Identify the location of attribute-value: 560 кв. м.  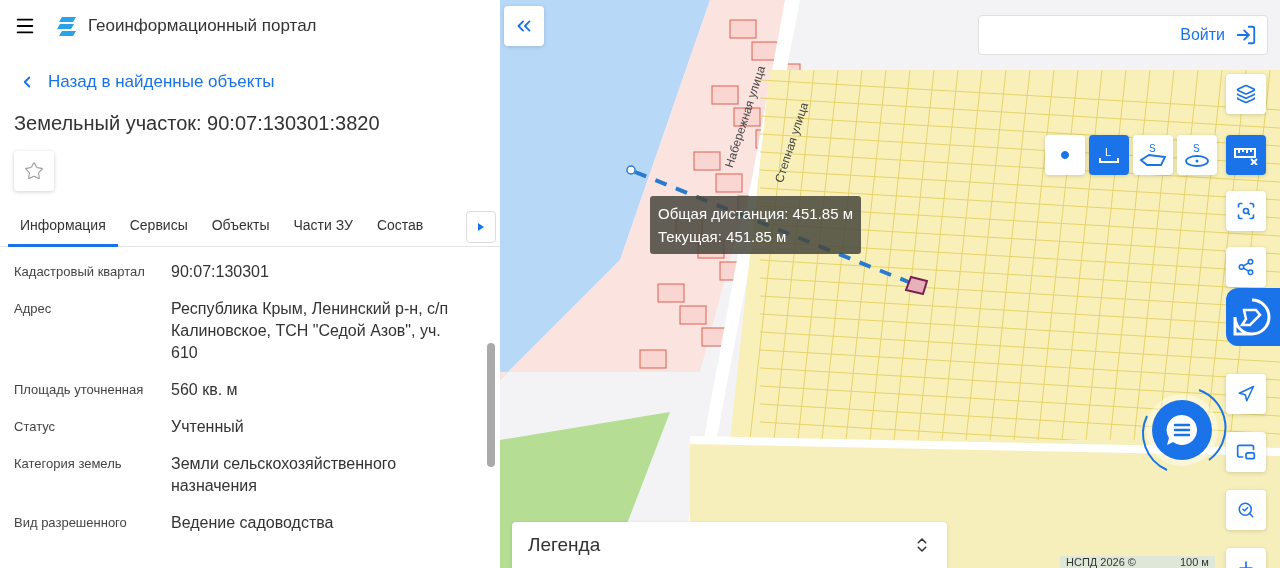
(205, 390).